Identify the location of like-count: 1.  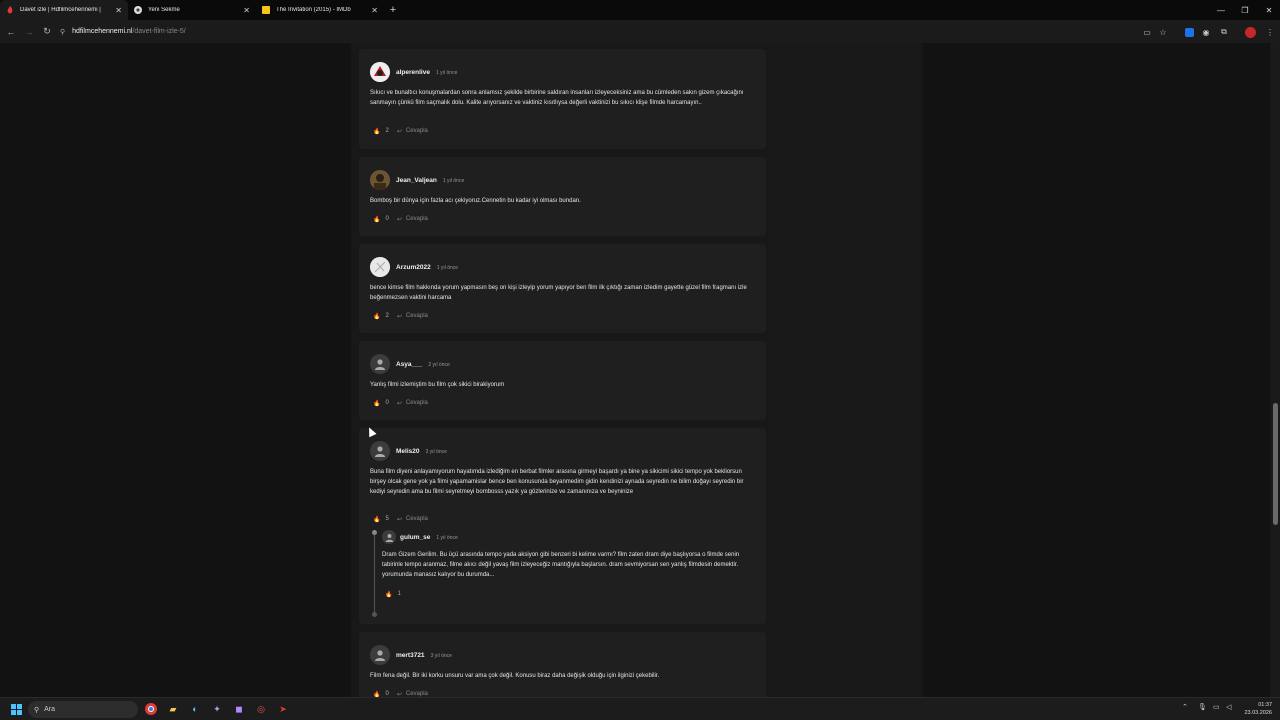
(399, 594).